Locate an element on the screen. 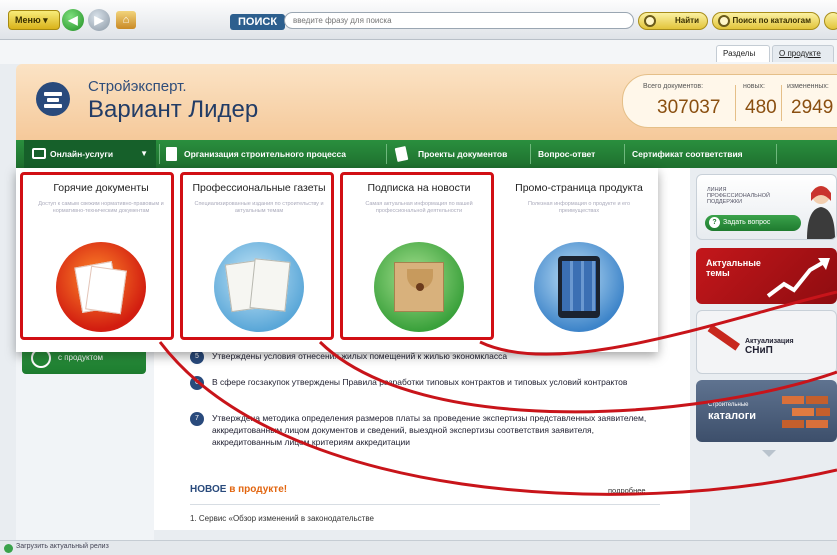 This screenshot has height=555, width=837. status-text: Загрузить актуальный релиз is located at coordinates (62, 546).